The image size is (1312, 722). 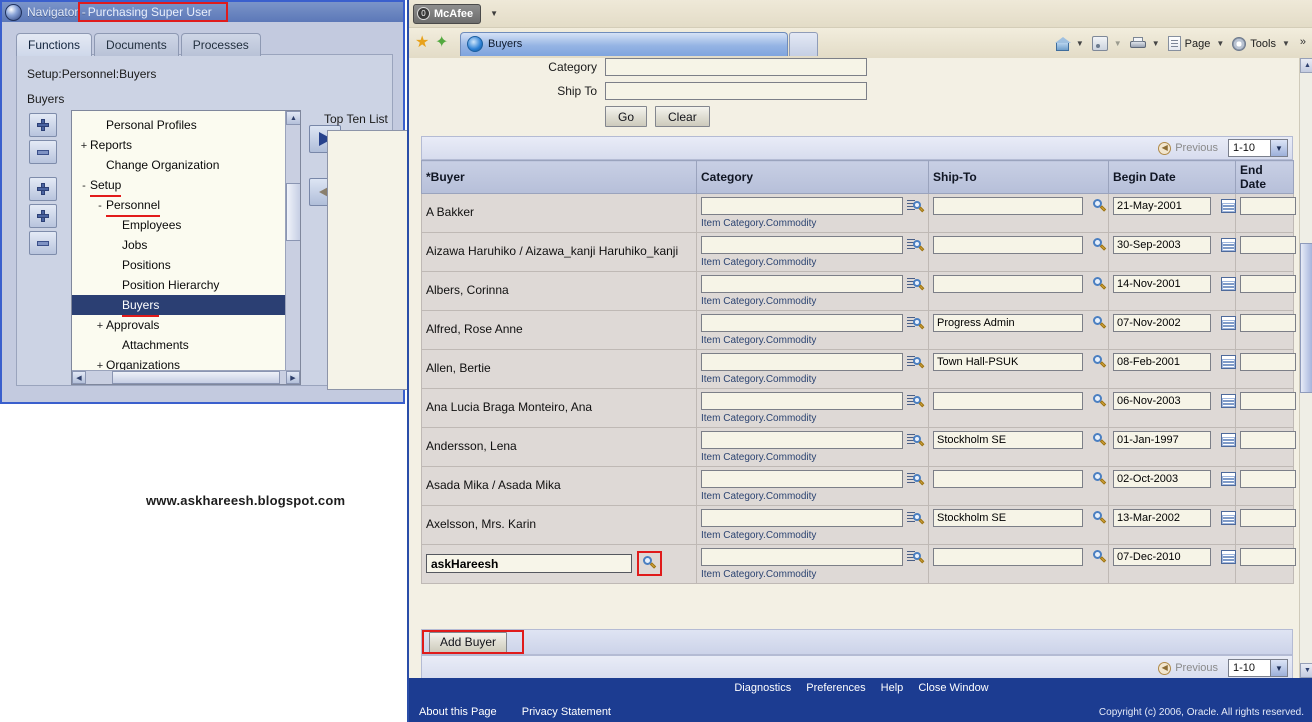 I want to click on print-button, so click(x=1138, y=43).